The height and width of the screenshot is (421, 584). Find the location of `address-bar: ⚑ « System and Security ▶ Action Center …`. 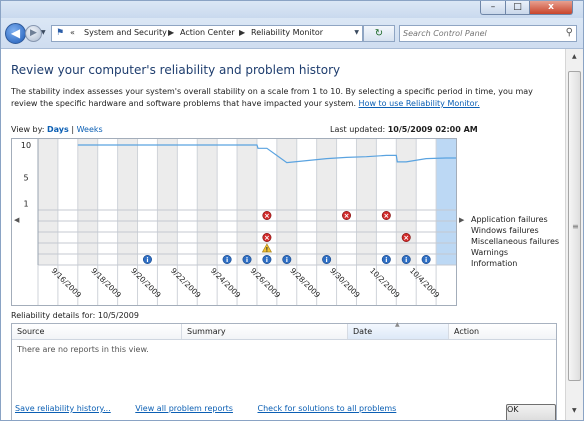

address-bar: ⚑ « System and Security ▶ Action Center … is located at coordinates (207, 33).